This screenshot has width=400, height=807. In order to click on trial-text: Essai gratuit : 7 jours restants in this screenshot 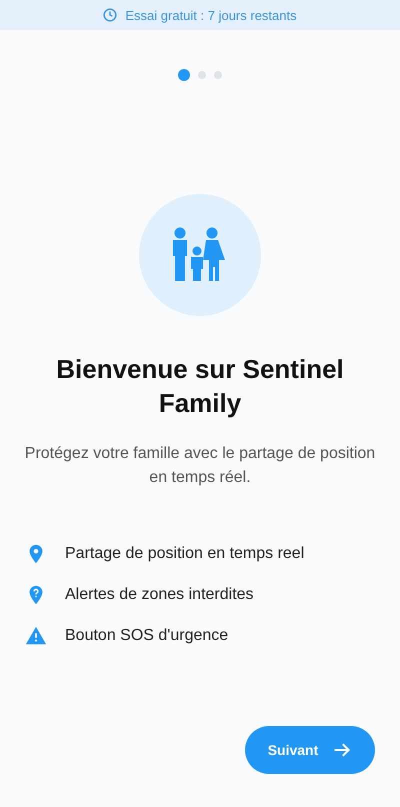, I will do `click(211, 15)`.